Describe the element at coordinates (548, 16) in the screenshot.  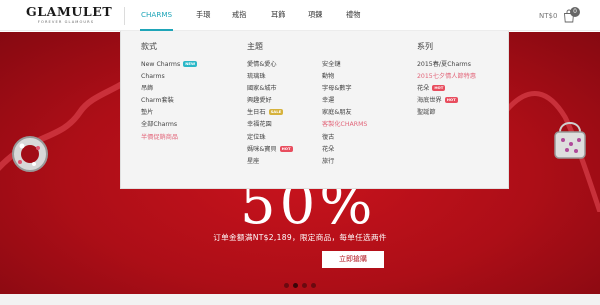
I see `cart-total: NT$0` at that location.